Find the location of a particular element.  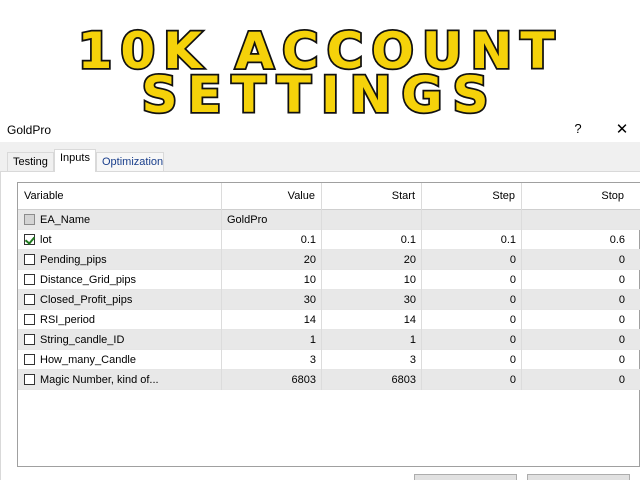

table-row: lot 0.1 0.1 0.1 0.6 is located at coordinates (329, 240).